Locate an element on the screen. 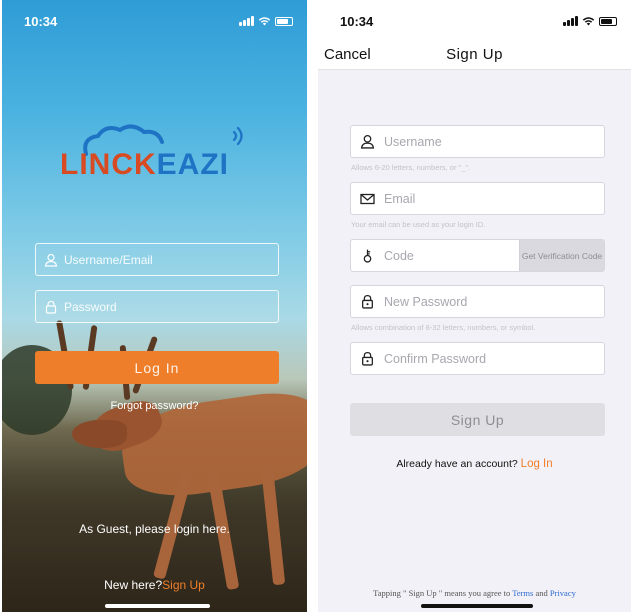  deer-head is located at coordinates (99, 434).